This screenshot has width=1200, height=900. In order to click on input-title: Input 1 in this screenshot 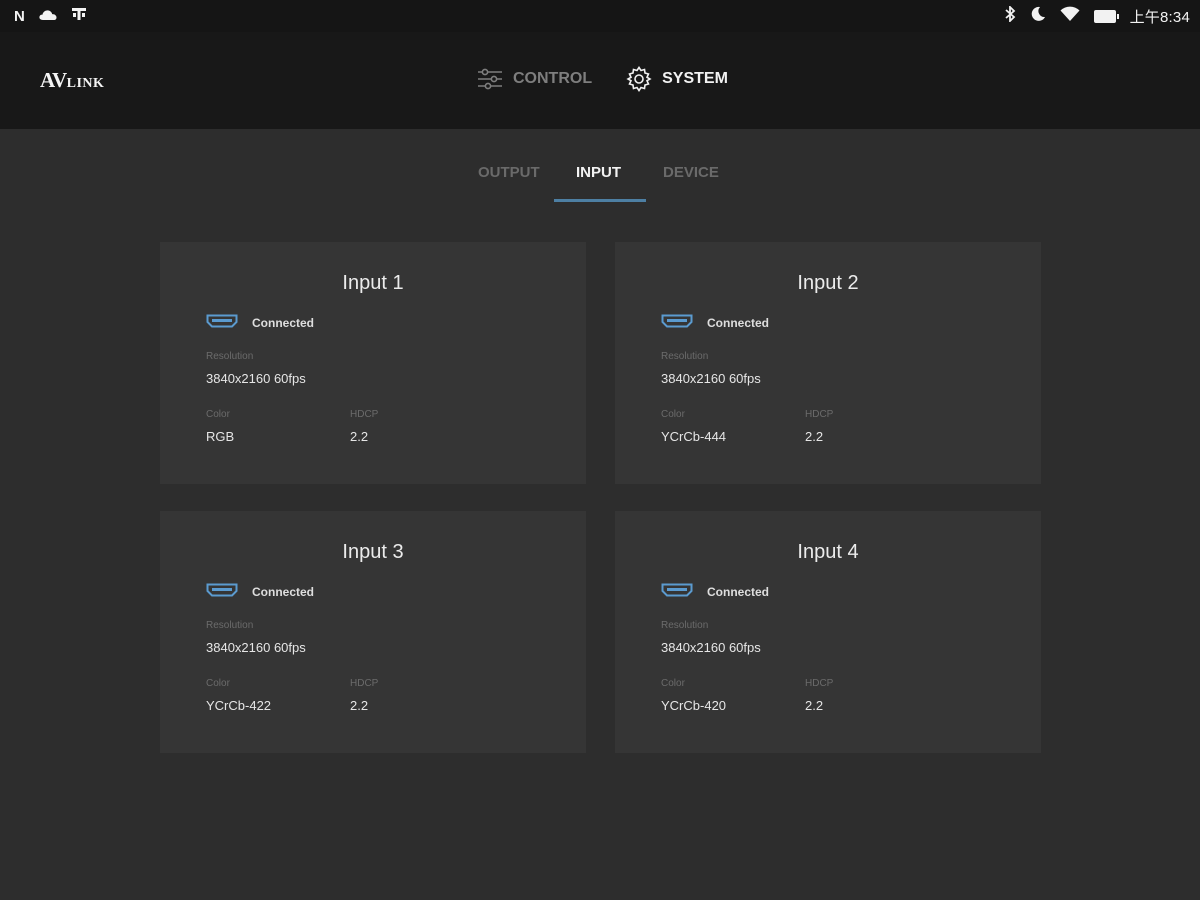, I will do `click(373, 283)`.